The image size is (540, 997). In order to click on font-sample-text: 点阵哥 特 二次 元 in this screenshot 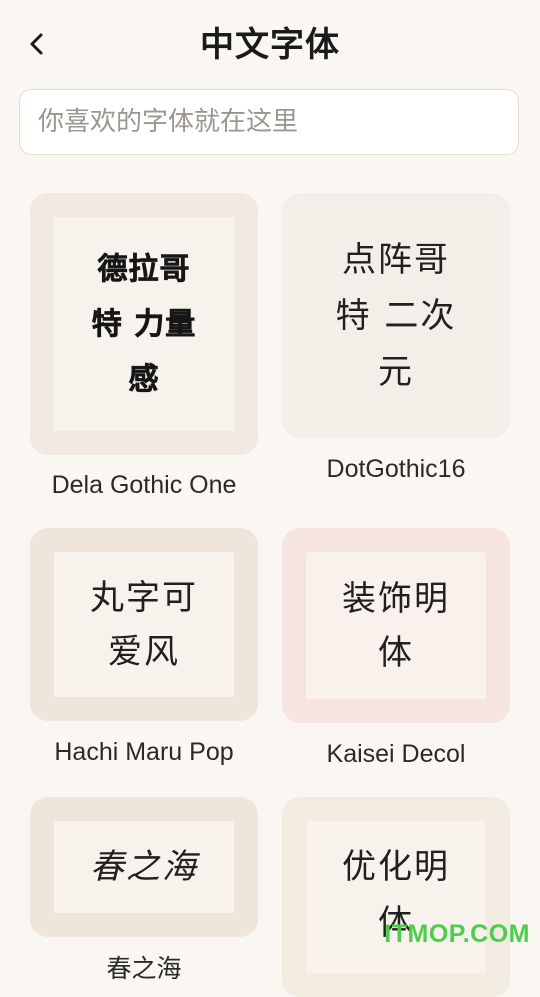, I will do `click(396, 315)`.